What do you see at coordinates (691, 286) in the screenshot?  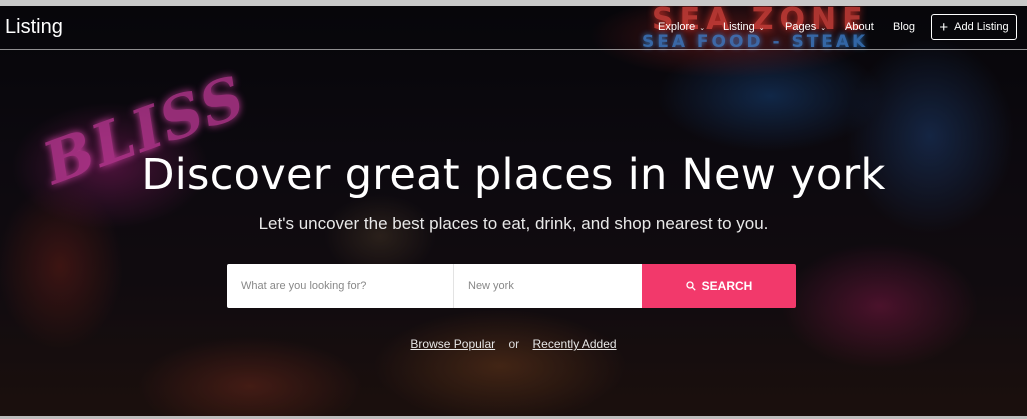 I see `search-icon` at bounding box center [691, 286].